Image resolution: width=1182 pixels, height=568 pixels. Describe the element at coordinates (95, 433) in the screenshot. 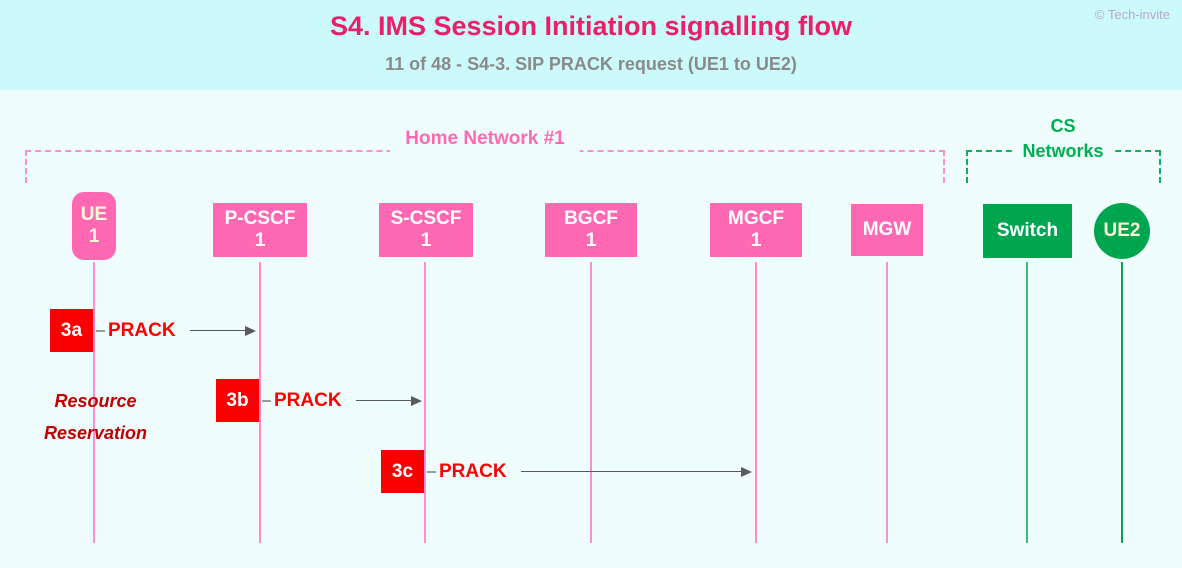

I see `resource-reservation-line2: Reservation` at that location.